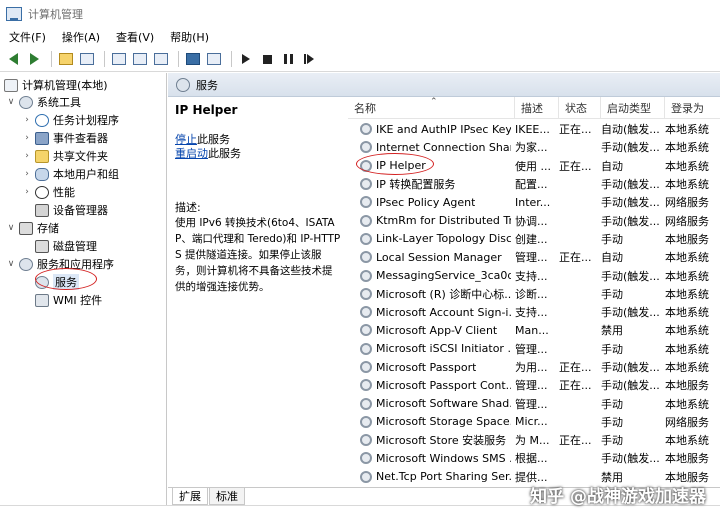  Describe the element at coordinates (193, 59) in the screenshot. I see `help-button` at that location.